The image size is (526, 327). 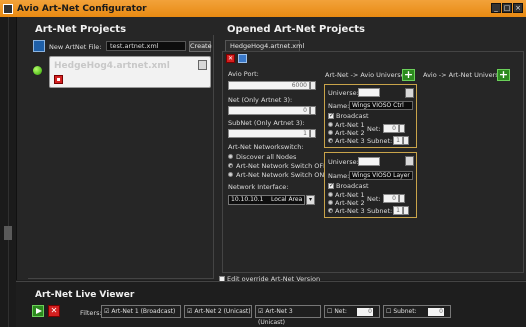 What do you see at coordinates (85, 295) in the screenshot?
I see `live-viewer-title: Art-Net Live Viewer` at bounding box center [85, 295].